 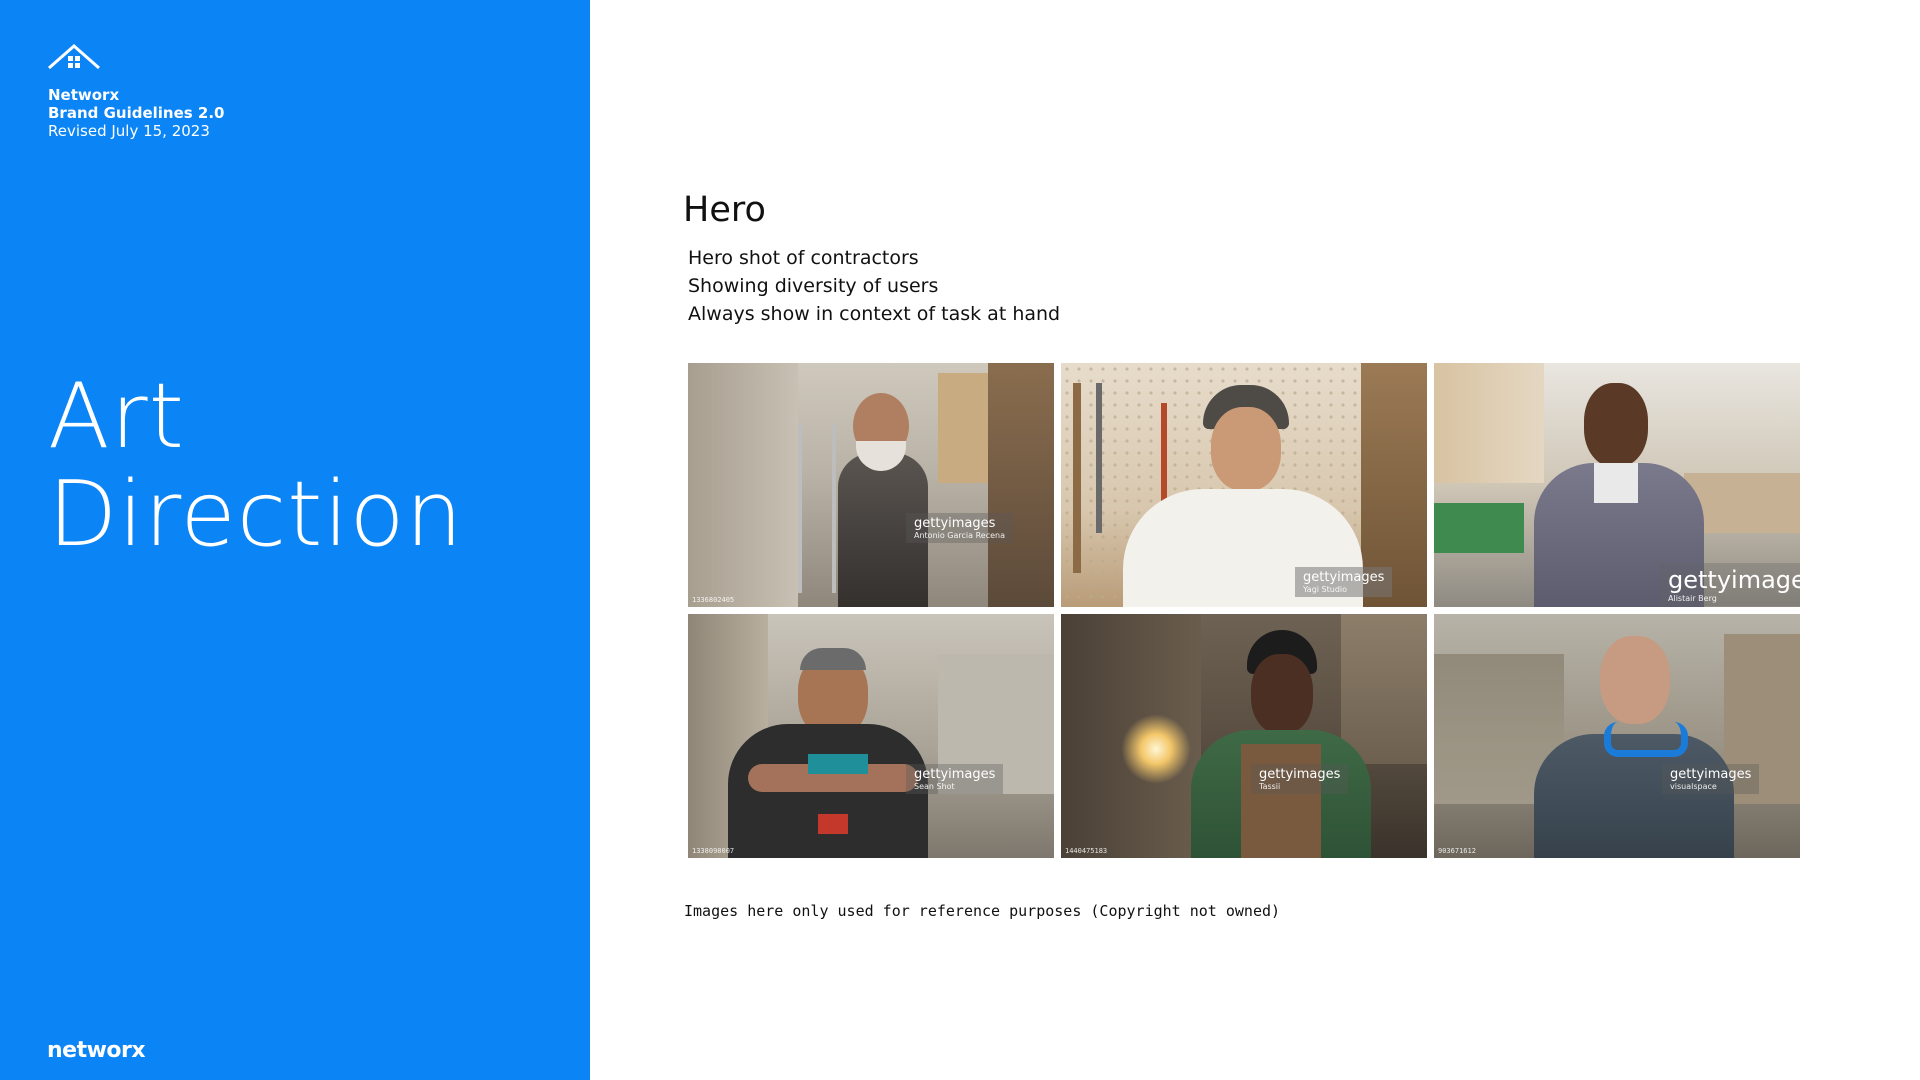 I want to click on page-title-line-1: Art, so click(x=116, y=416).